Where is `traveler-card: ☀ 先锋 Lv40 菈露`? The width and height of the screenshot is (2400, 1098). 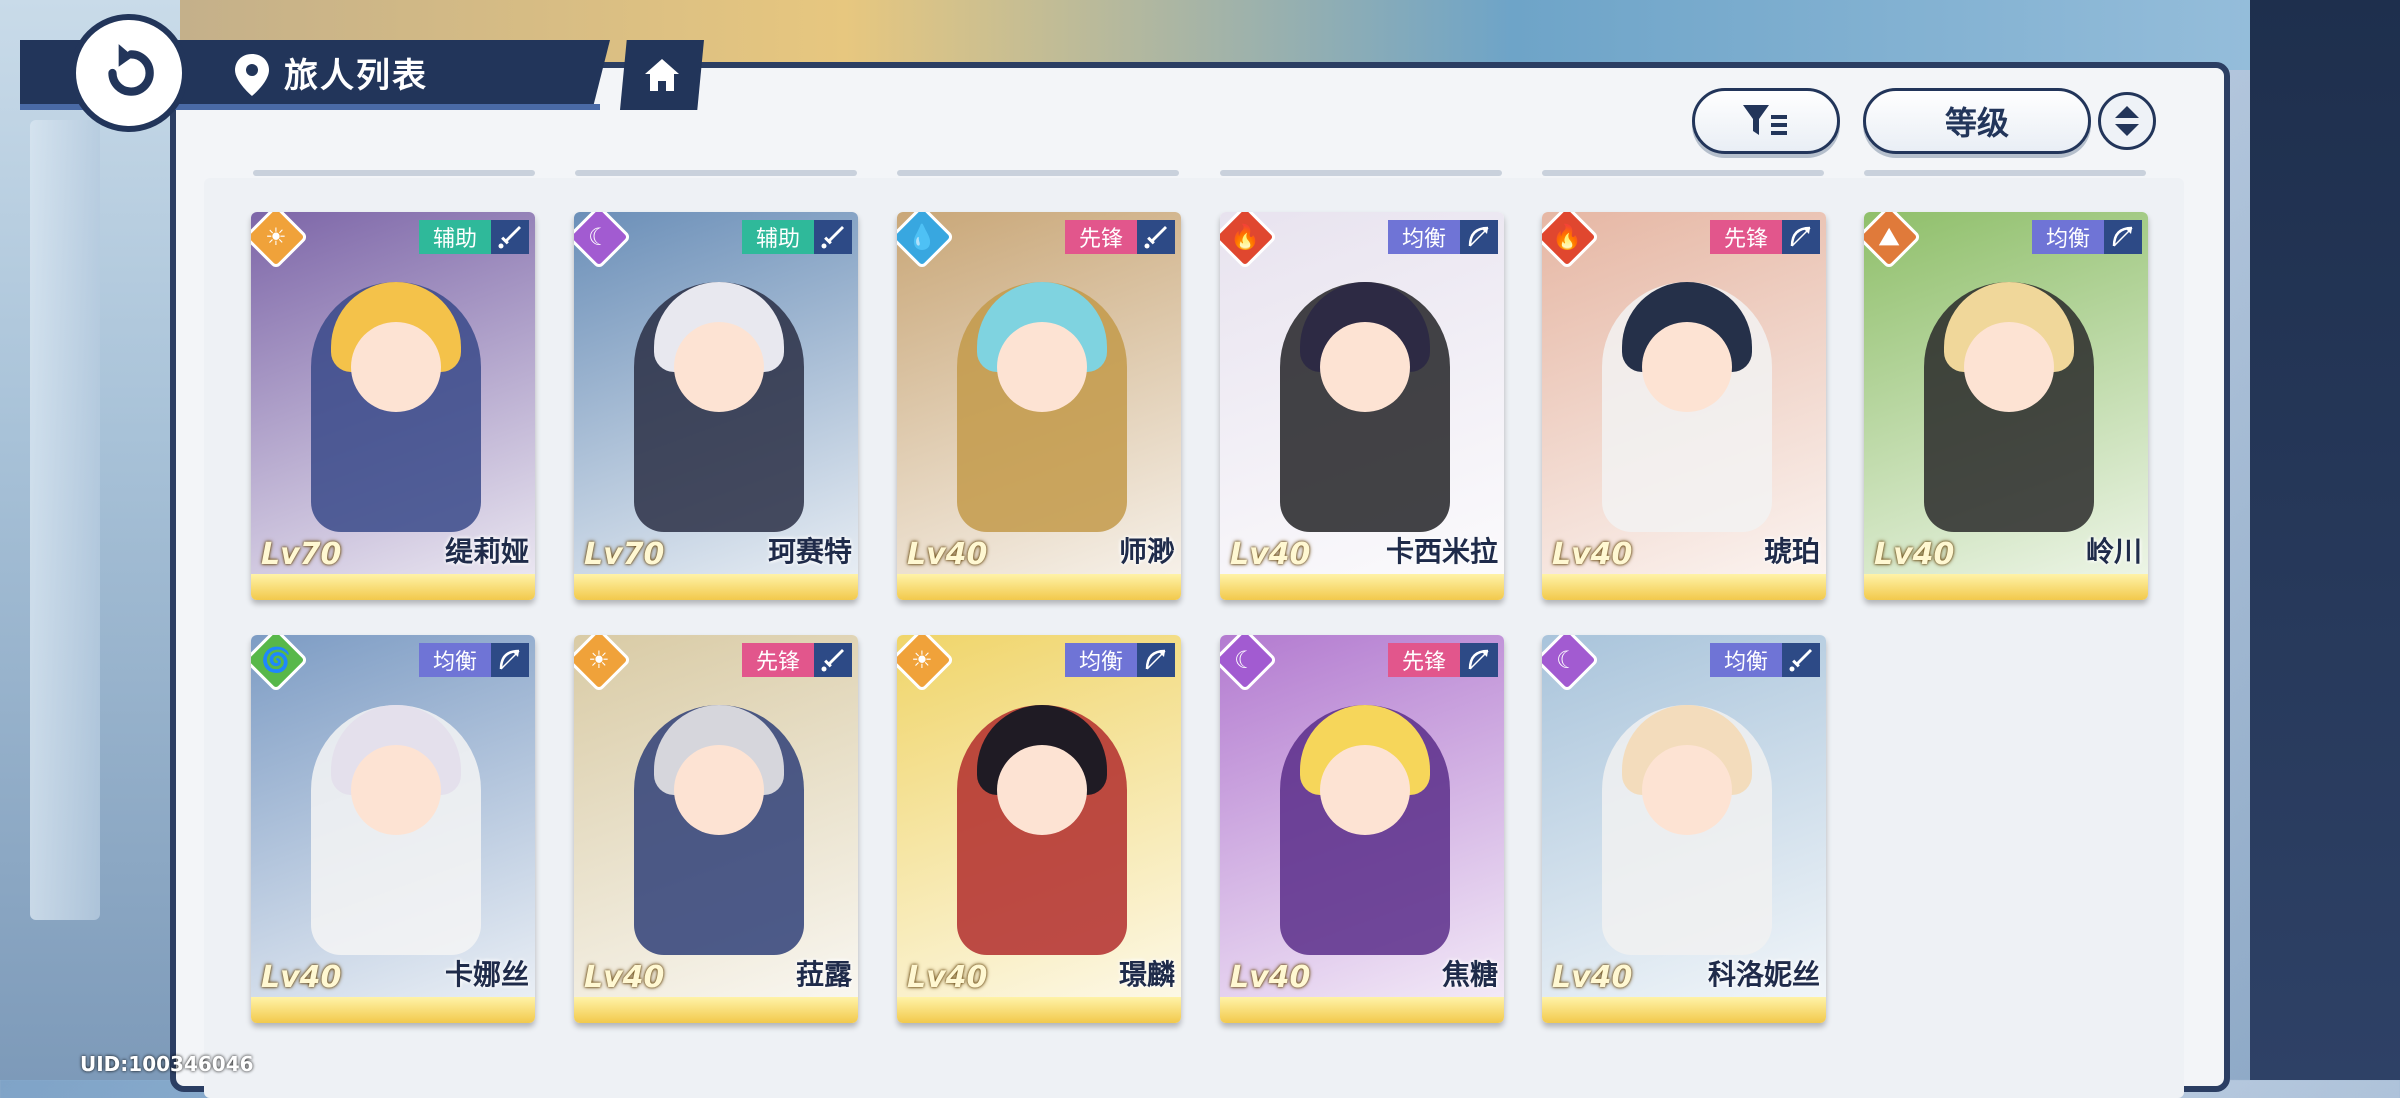 traveler-card: ☀ 先锋 Lv40 菈露 is located at coordinates (716, 829).